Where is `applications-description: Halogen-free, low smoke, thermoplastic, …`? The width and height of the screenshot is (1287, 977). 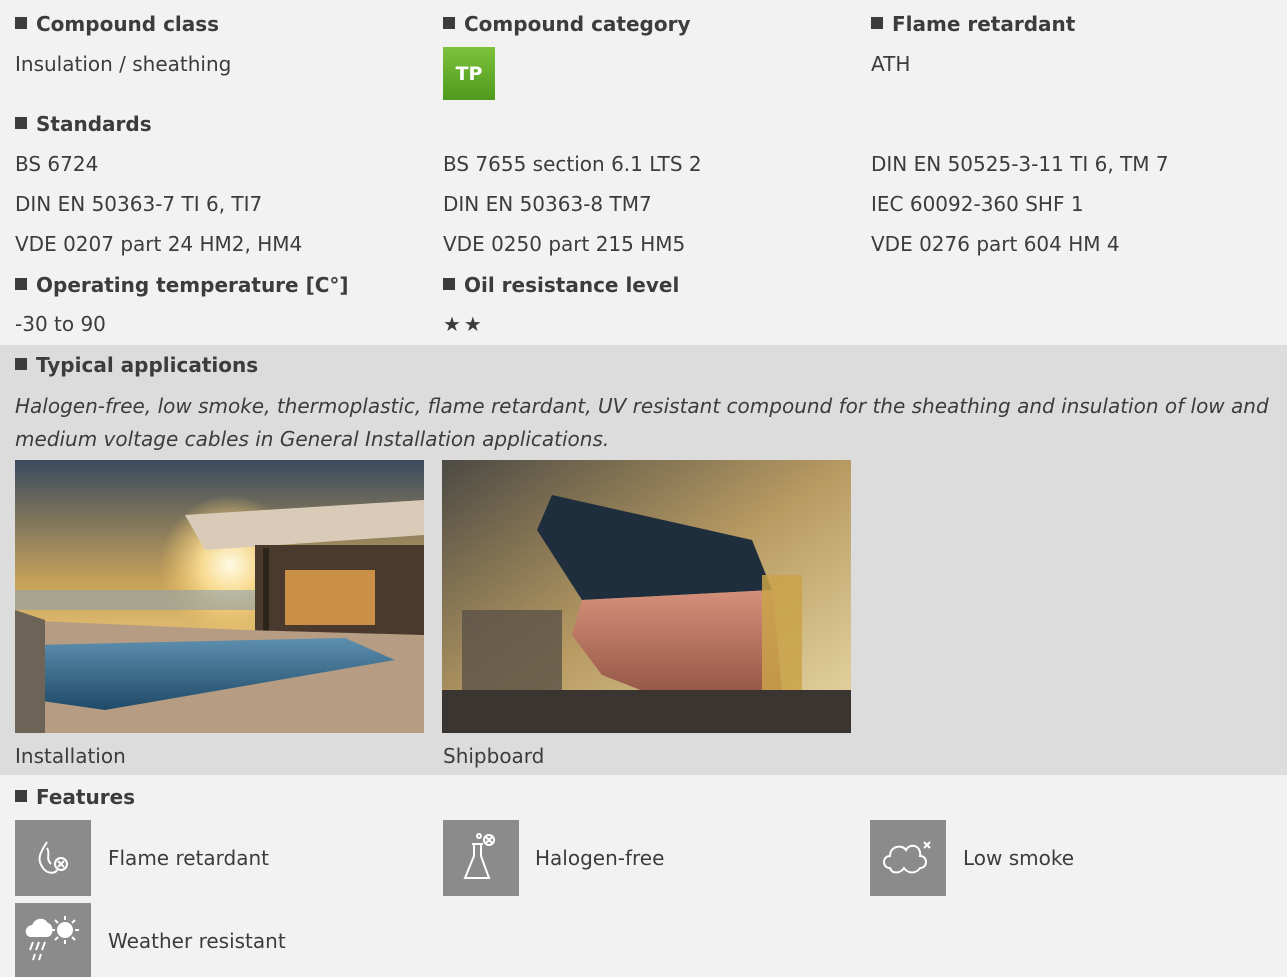 applications-description: Halogen-free, low smoke, thermoplastic, … is located at coordinates (642, 422).